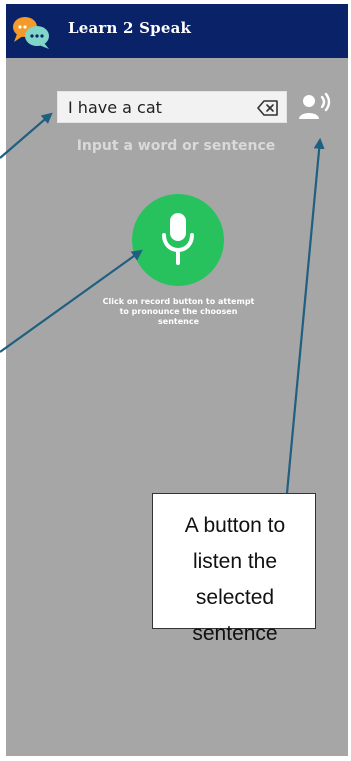 This screenshot has width=351, height=761. I want to click on record-button, so click(178, 240).